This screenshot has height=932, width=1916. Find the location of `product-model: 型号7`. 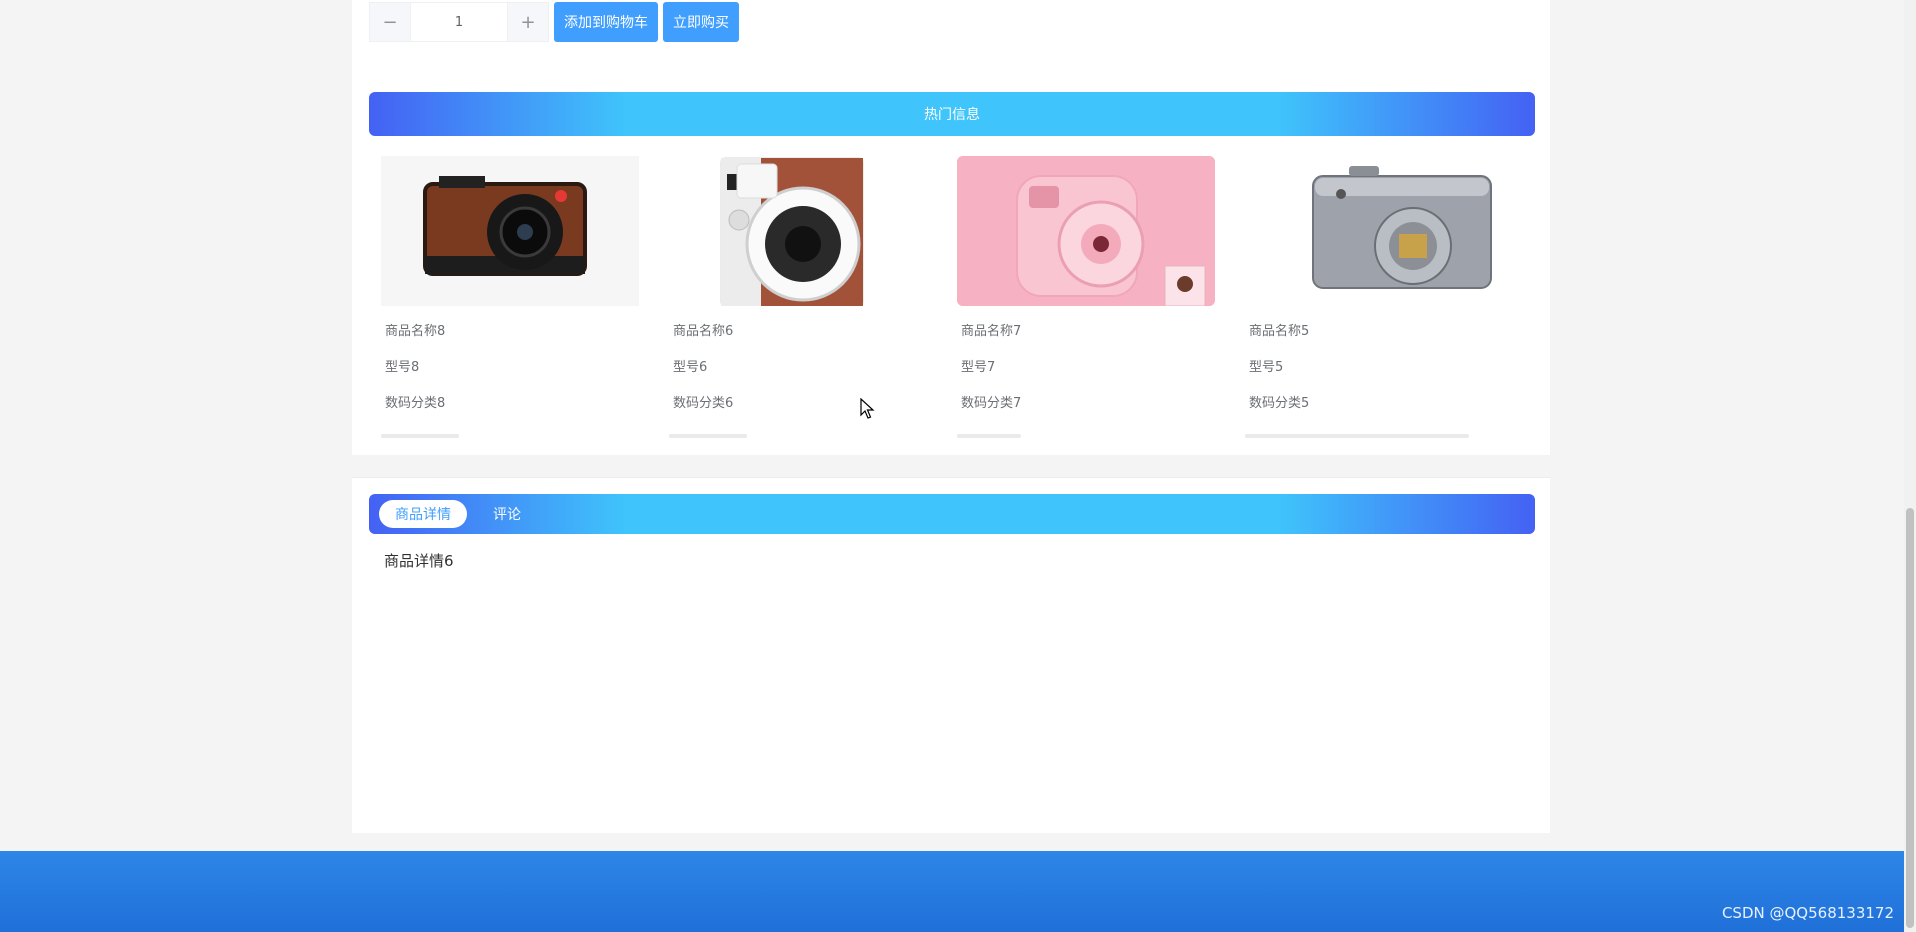

product-model: 型号7 is located at coordinates (978, 367).